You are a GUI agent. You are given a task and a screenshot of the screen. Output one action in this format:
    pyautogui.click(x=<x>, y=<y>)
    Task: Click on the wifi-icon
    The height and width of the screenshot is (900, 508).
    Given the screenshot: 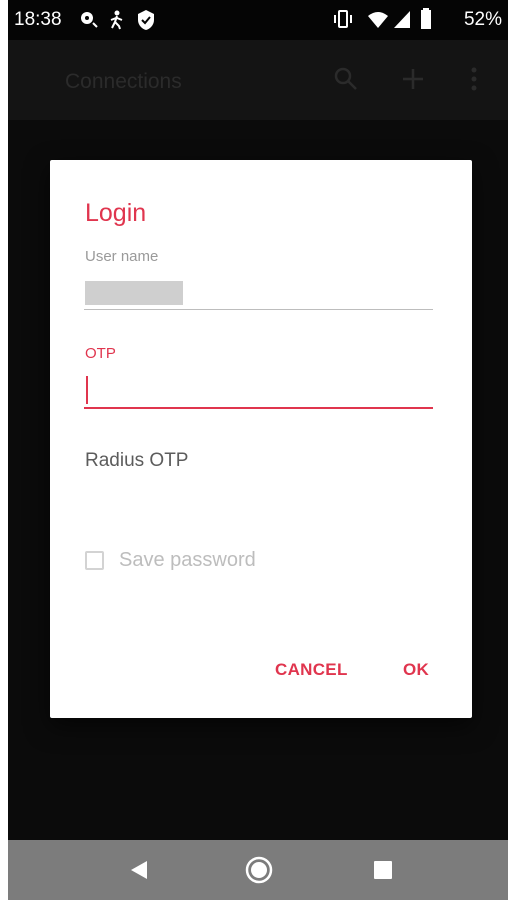 What is the action you would take?
    pyautogui.click(x=378, y=20)
    